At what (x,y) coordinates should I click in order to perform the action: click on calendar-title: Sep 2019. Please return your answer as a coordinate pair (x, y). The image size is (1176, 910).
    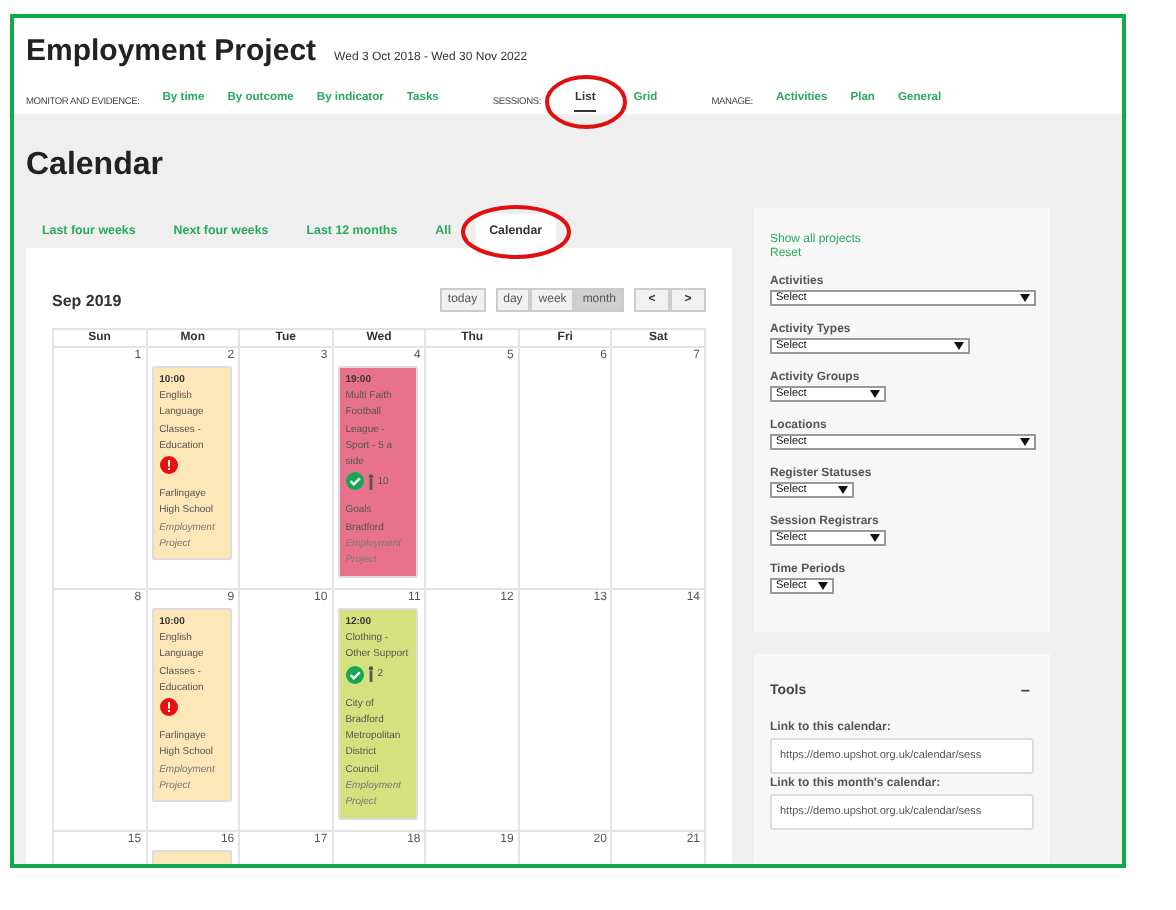
    Looking at the image, I should click on (87, 300).